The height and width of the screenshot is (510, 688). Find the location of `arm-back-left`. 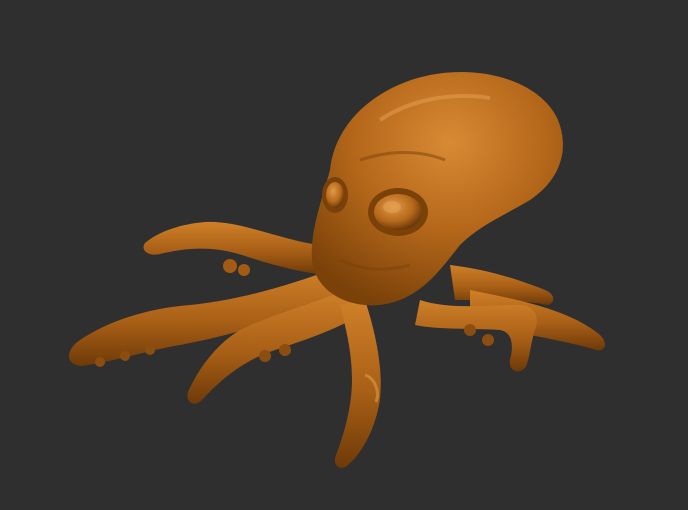

arm-back-left is located at coordinates (234, 248).